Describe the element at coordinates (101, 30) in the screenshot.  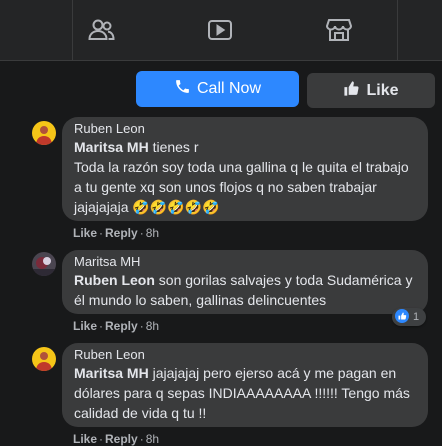
I see `friends-icon` at that location.